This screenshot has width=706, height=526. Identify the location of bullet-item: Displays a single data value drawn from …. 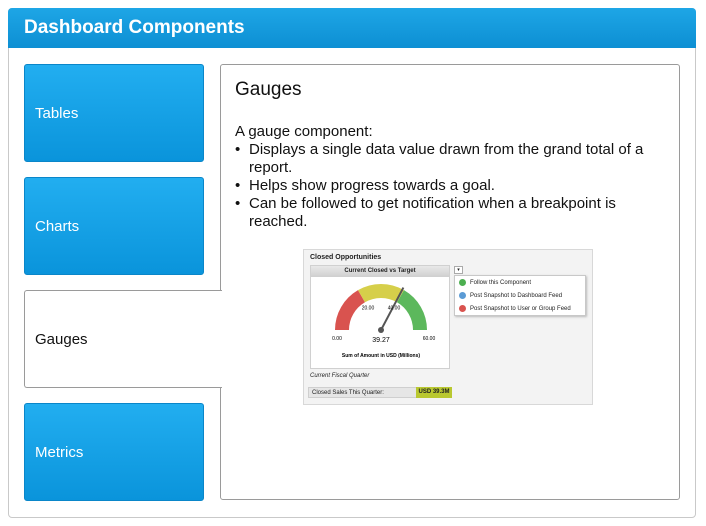
(451, 159).